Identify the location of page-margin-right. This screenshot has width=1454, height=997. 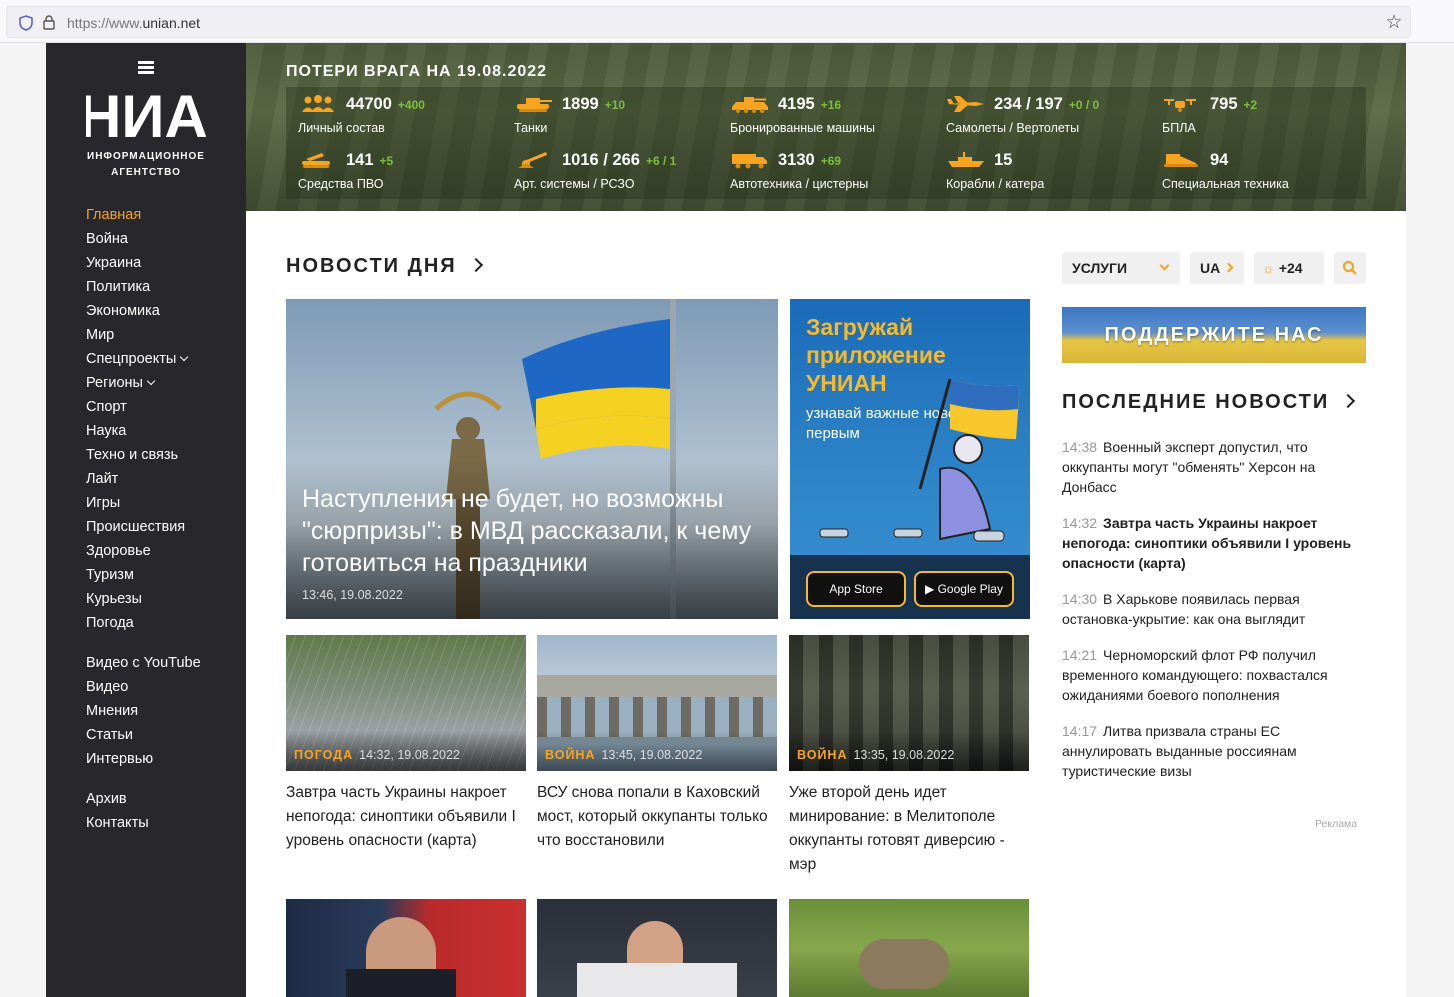
(1430, 520).